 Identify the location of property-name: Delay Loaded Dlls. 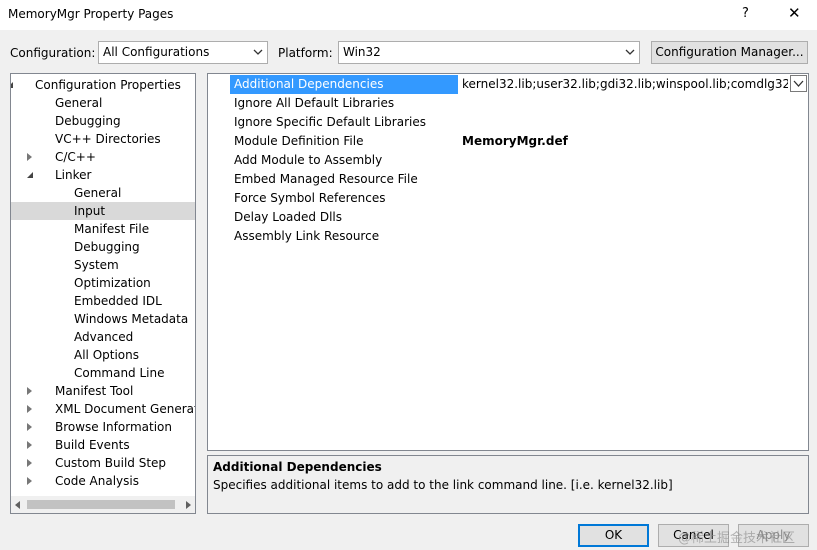
(344, 217).